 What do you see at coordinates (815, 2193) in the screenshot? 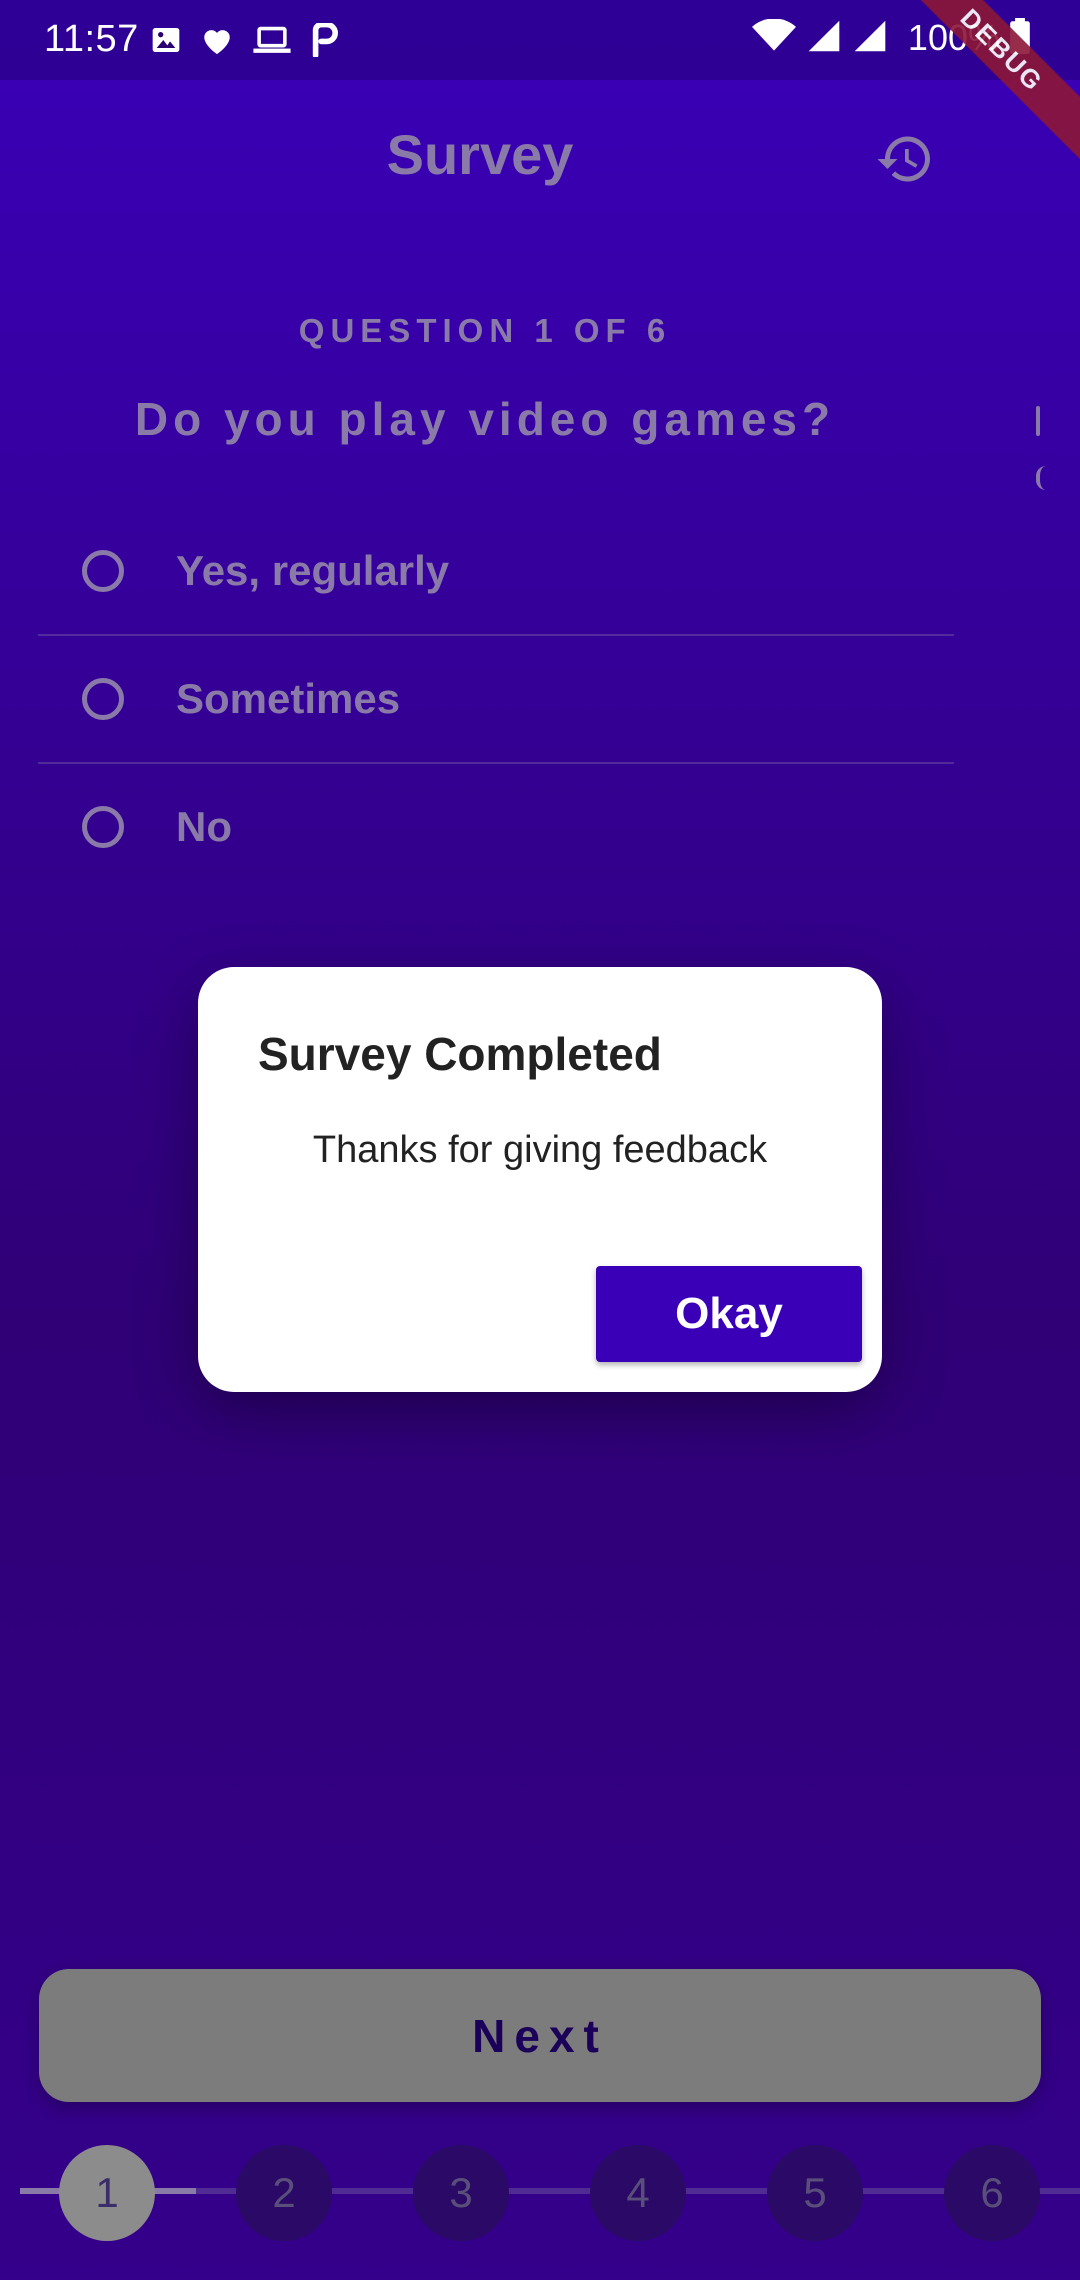
I see `step-5: 5` at bounding box center [815, 2193].